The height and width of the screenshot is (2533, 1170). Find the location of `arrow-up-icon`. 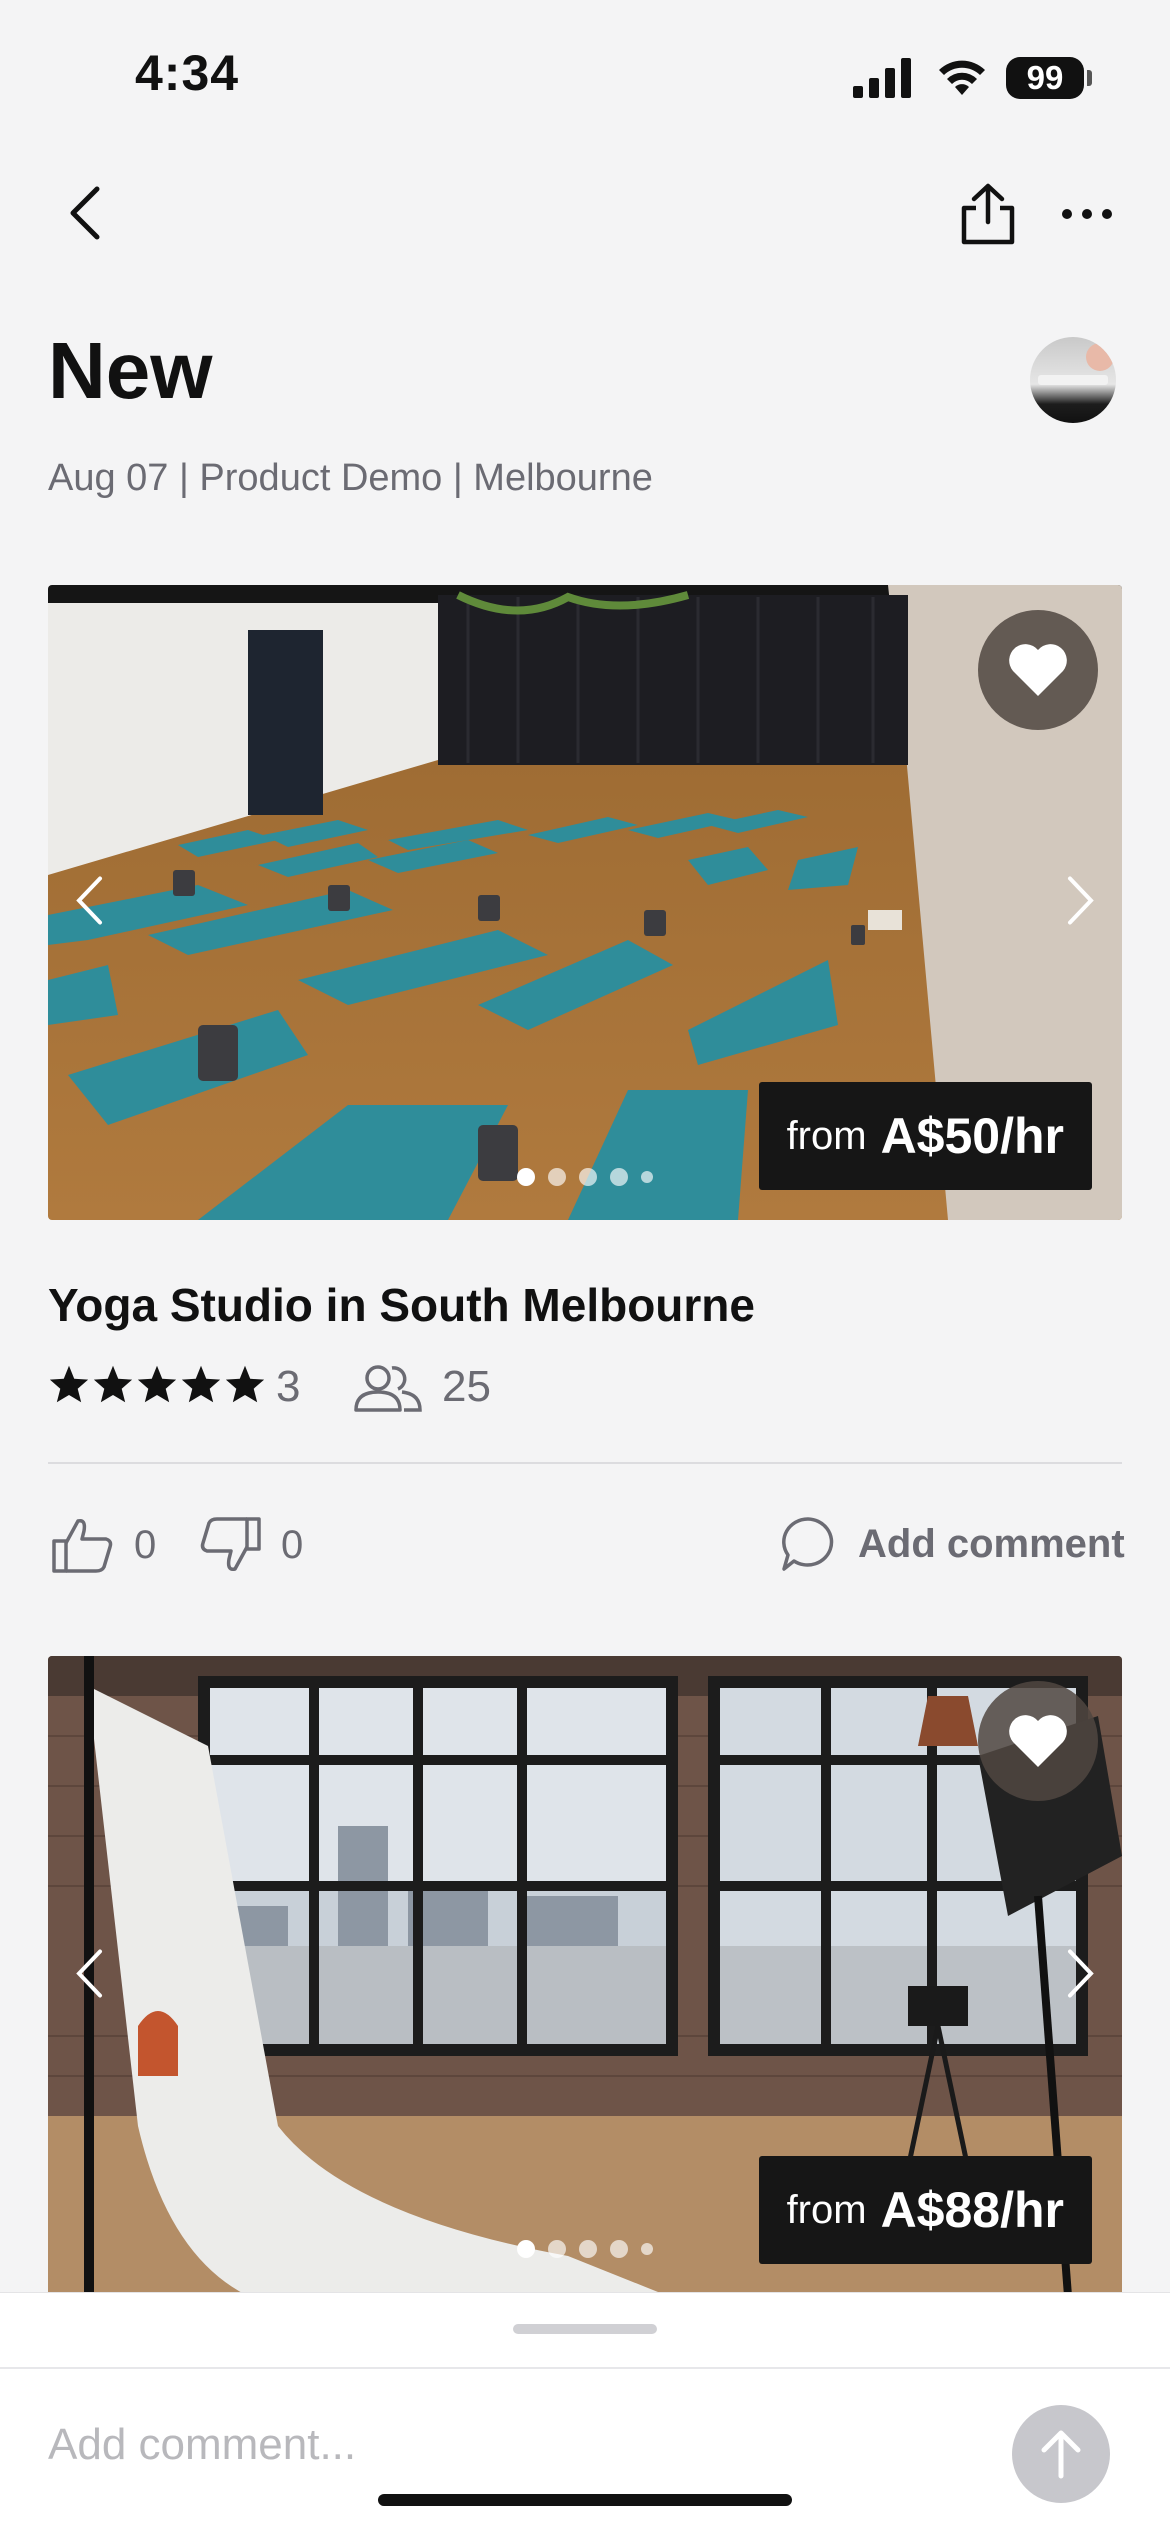

arrow-up-icon is located at coordinates (1061, 2454).